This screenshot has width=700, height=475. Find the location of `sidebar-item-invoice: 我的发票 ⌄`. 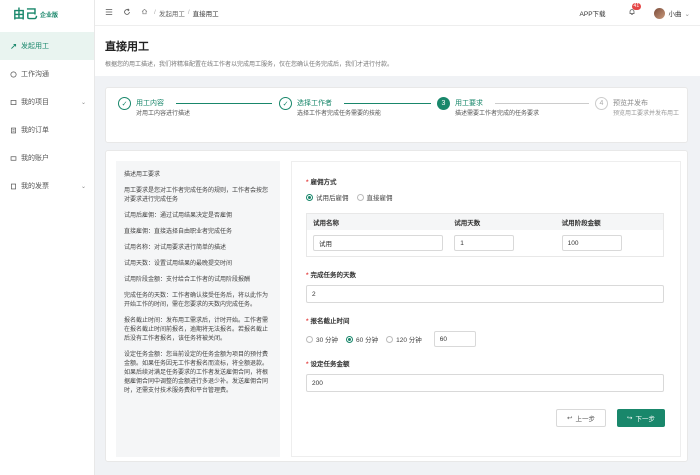

sidebar-item-invoice: 我的发票 ⌄ is located at coordinates (47, 186).